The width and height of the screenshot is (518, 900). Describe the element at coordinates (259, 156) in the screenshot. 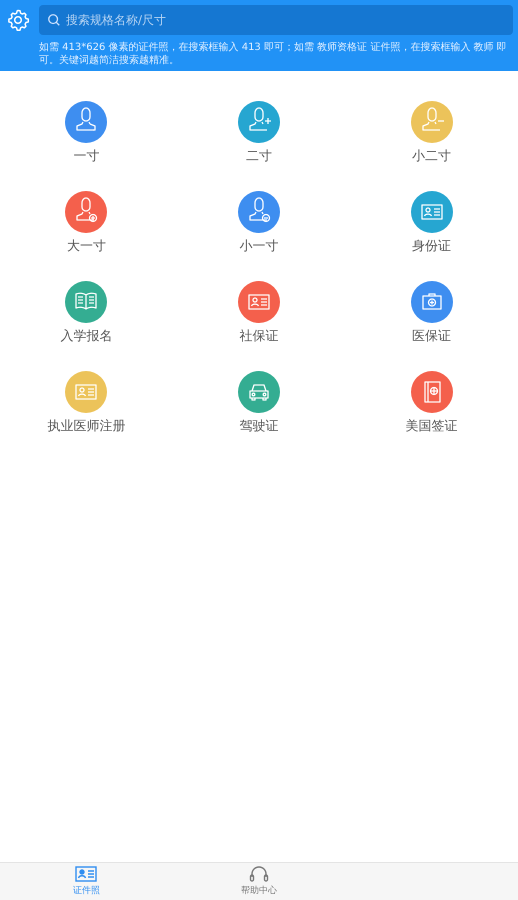

I see `category-label: 二寸` at that location.